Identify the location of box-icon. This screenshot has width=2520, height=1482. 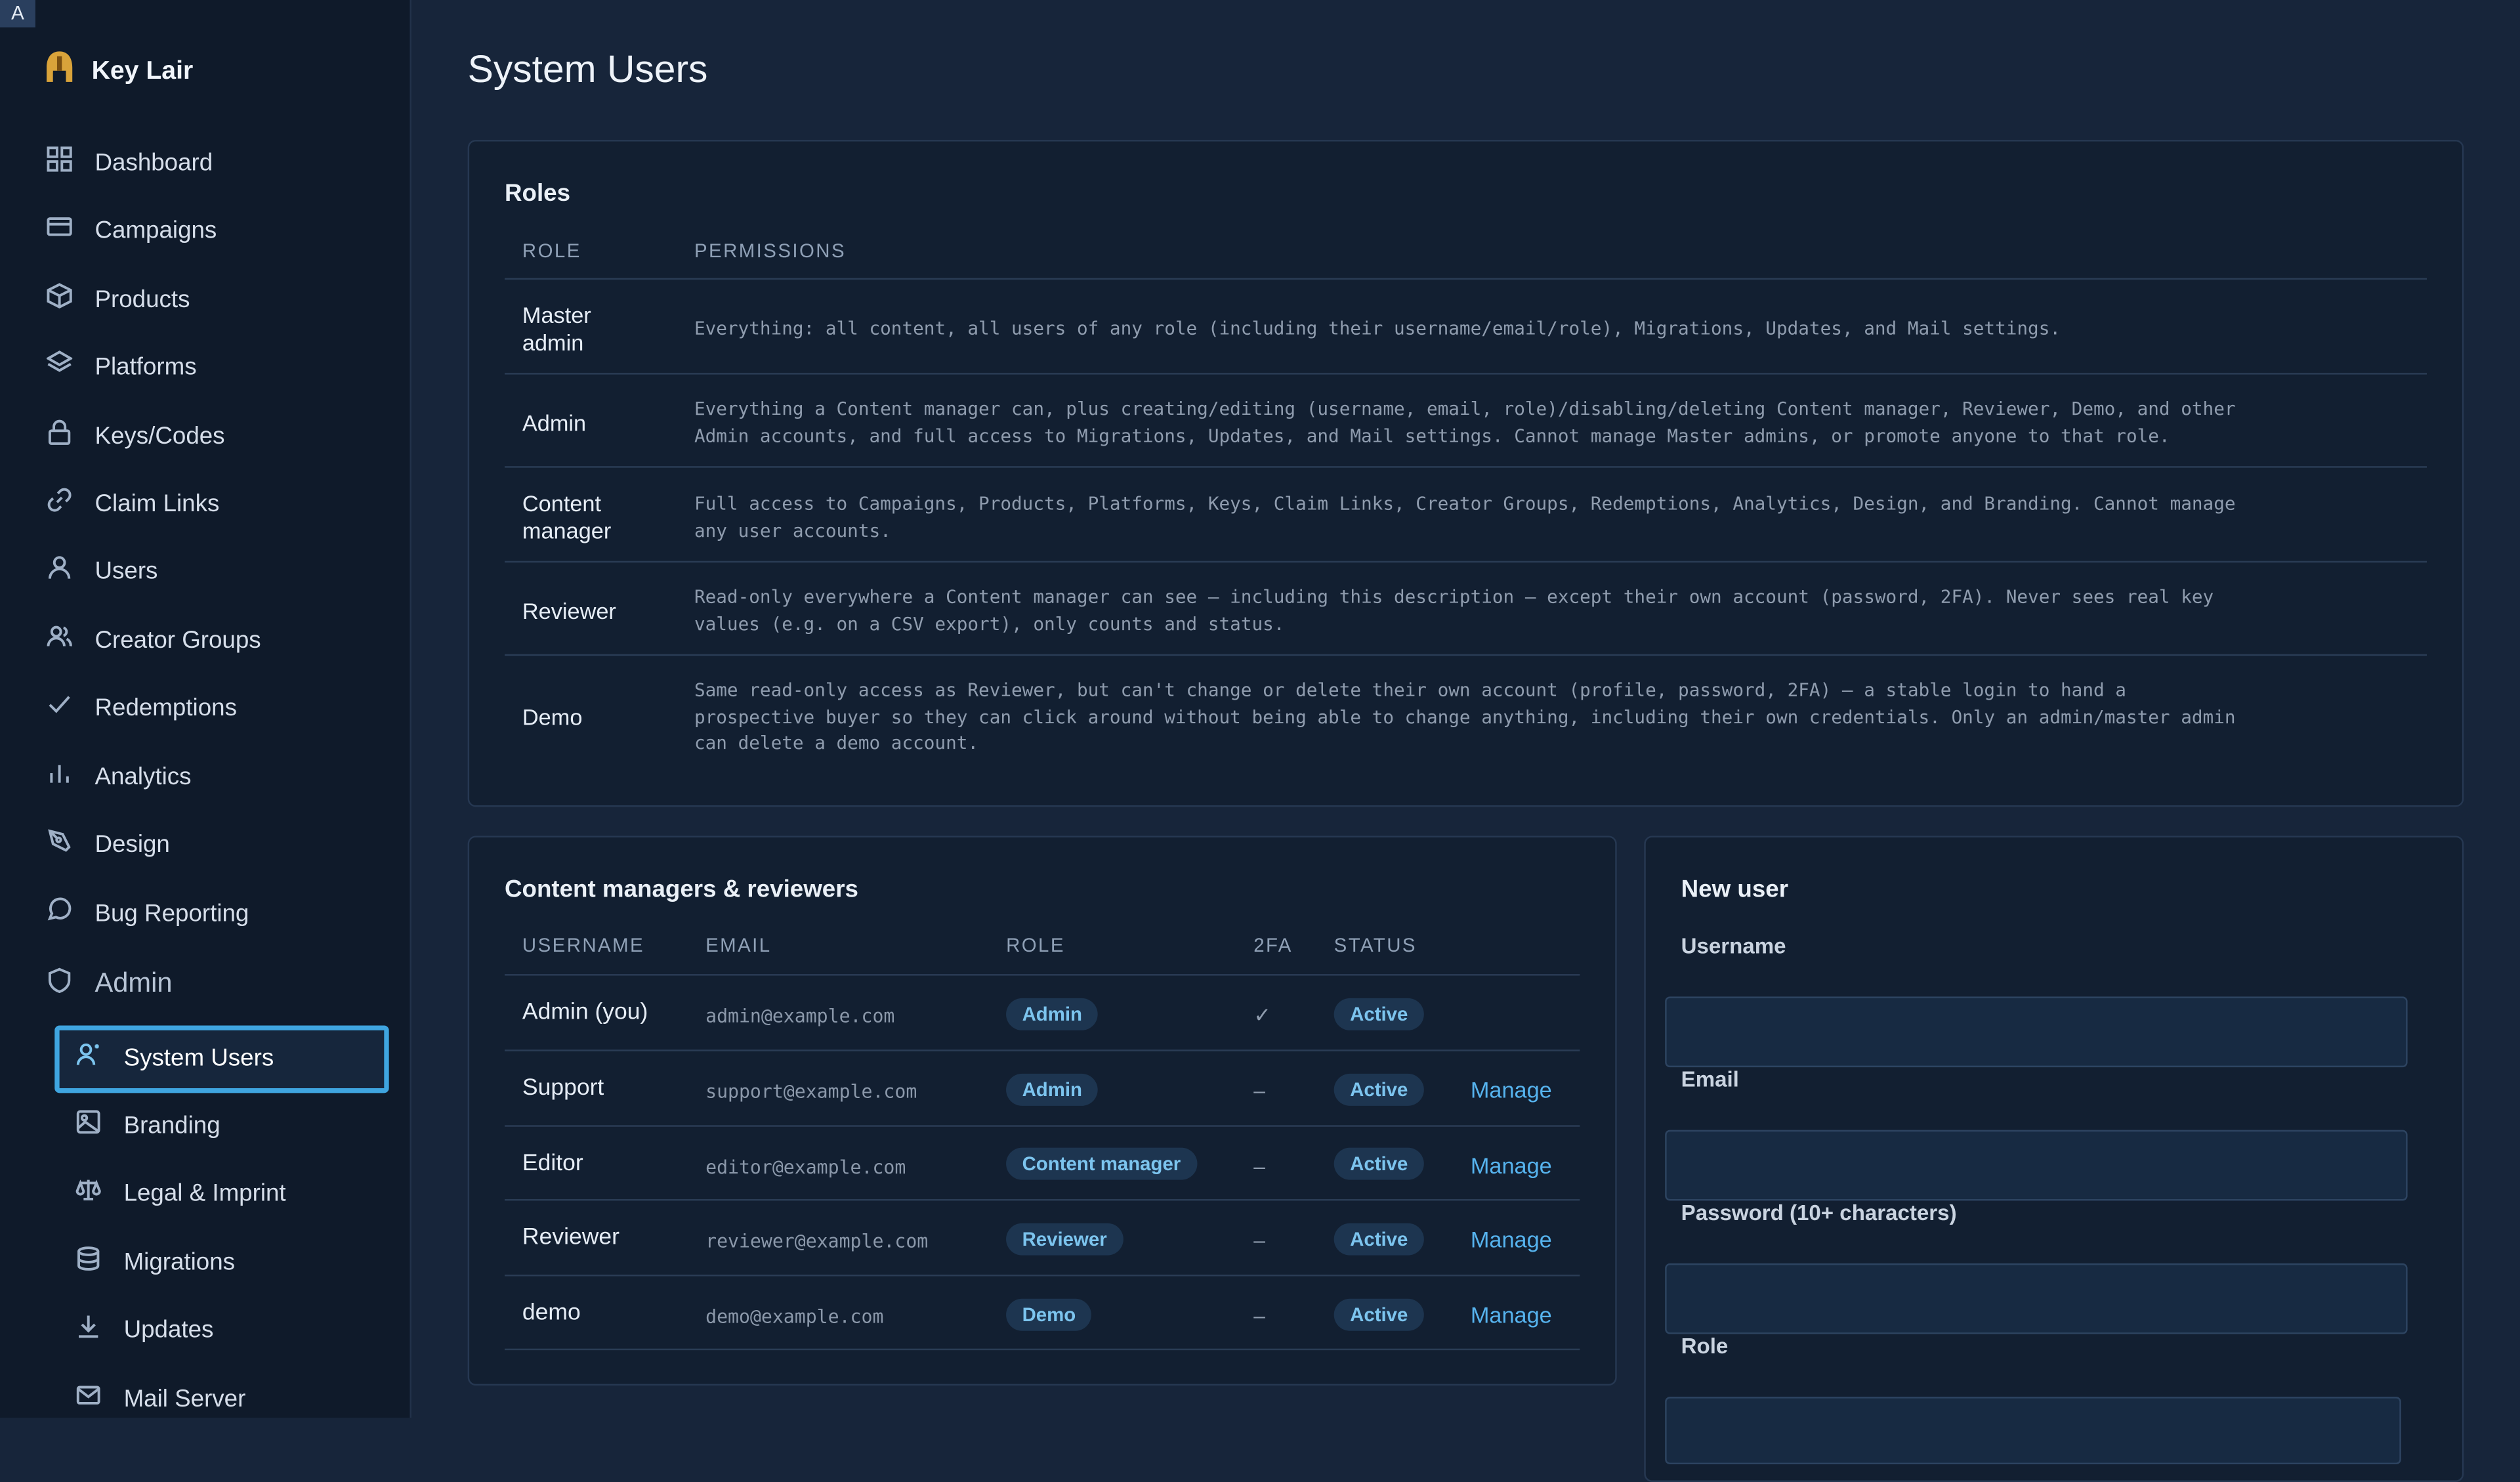
(59, 299).